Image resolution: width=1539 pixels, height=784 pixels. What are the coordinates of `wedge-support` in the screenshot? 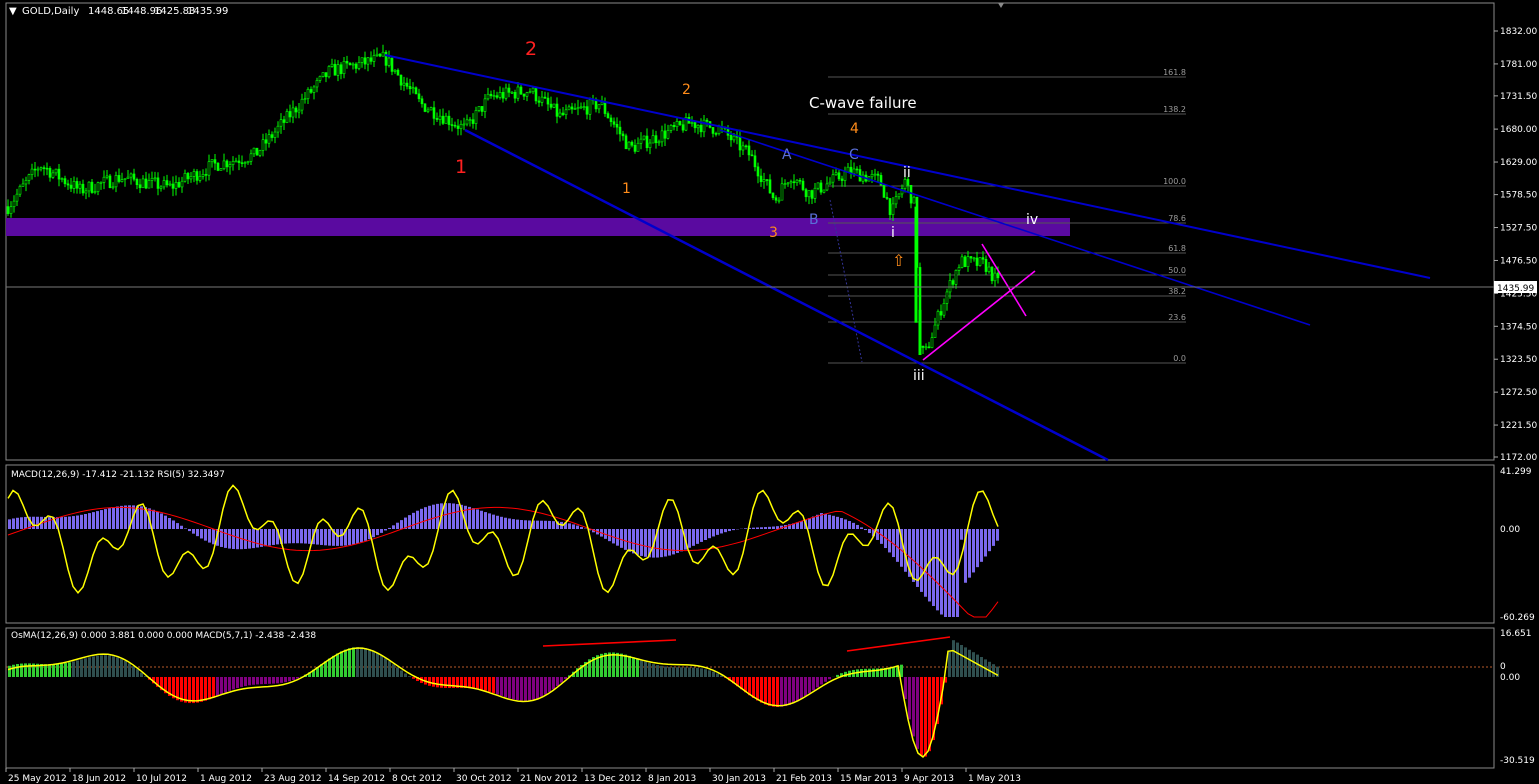 It's located at (979, 315).